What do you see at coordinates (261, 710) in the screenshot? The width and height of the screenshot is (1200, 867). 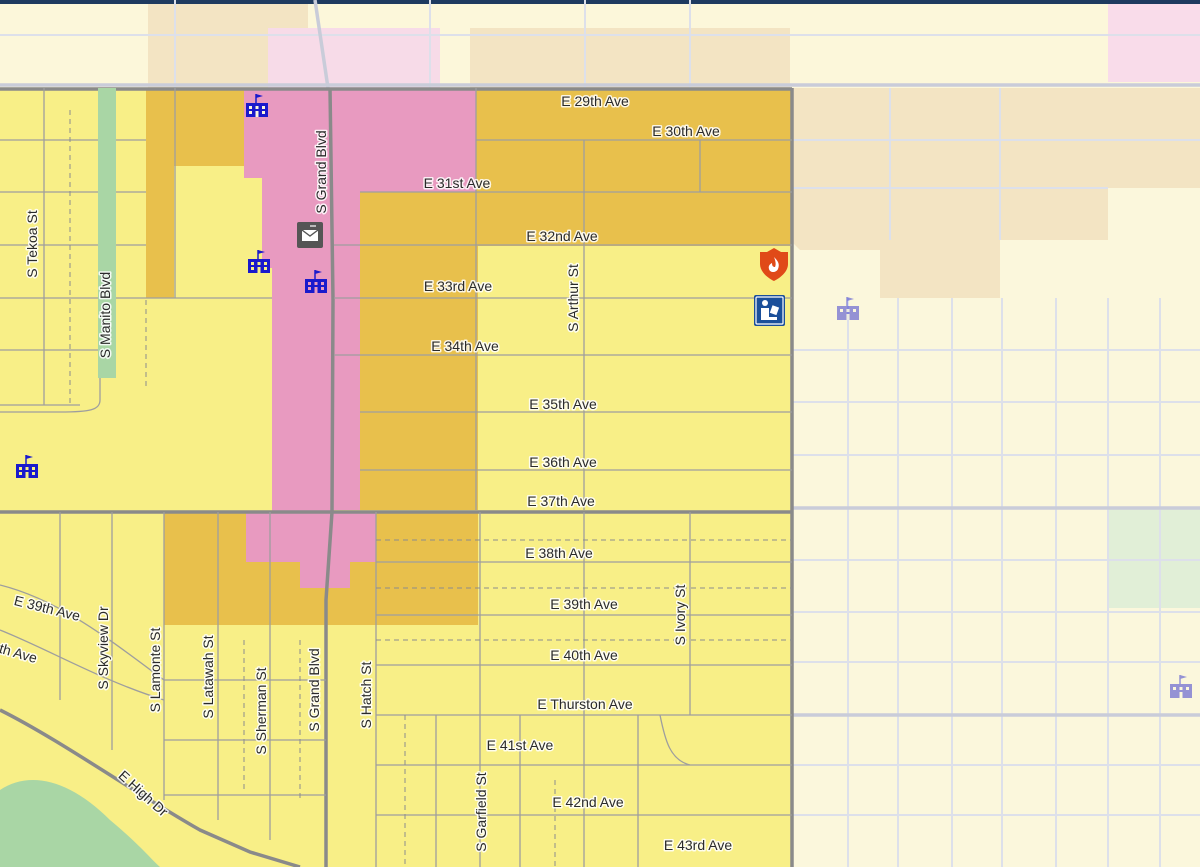 I see `label-s-sherman-st: S Sherman St` at bounding box center [261, 710].